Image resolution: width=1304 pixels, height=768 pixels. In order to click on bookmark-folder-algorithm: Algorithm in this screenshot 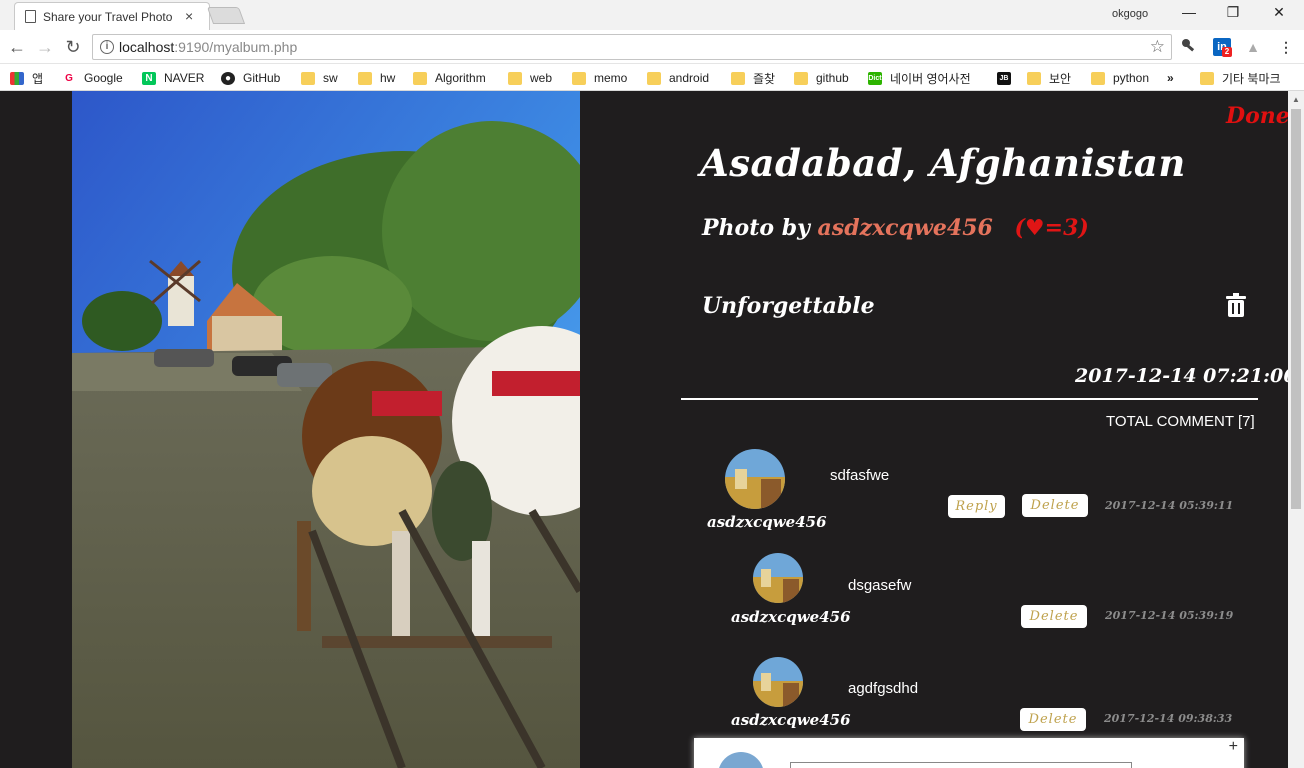, I will do `click(449, 78)`.